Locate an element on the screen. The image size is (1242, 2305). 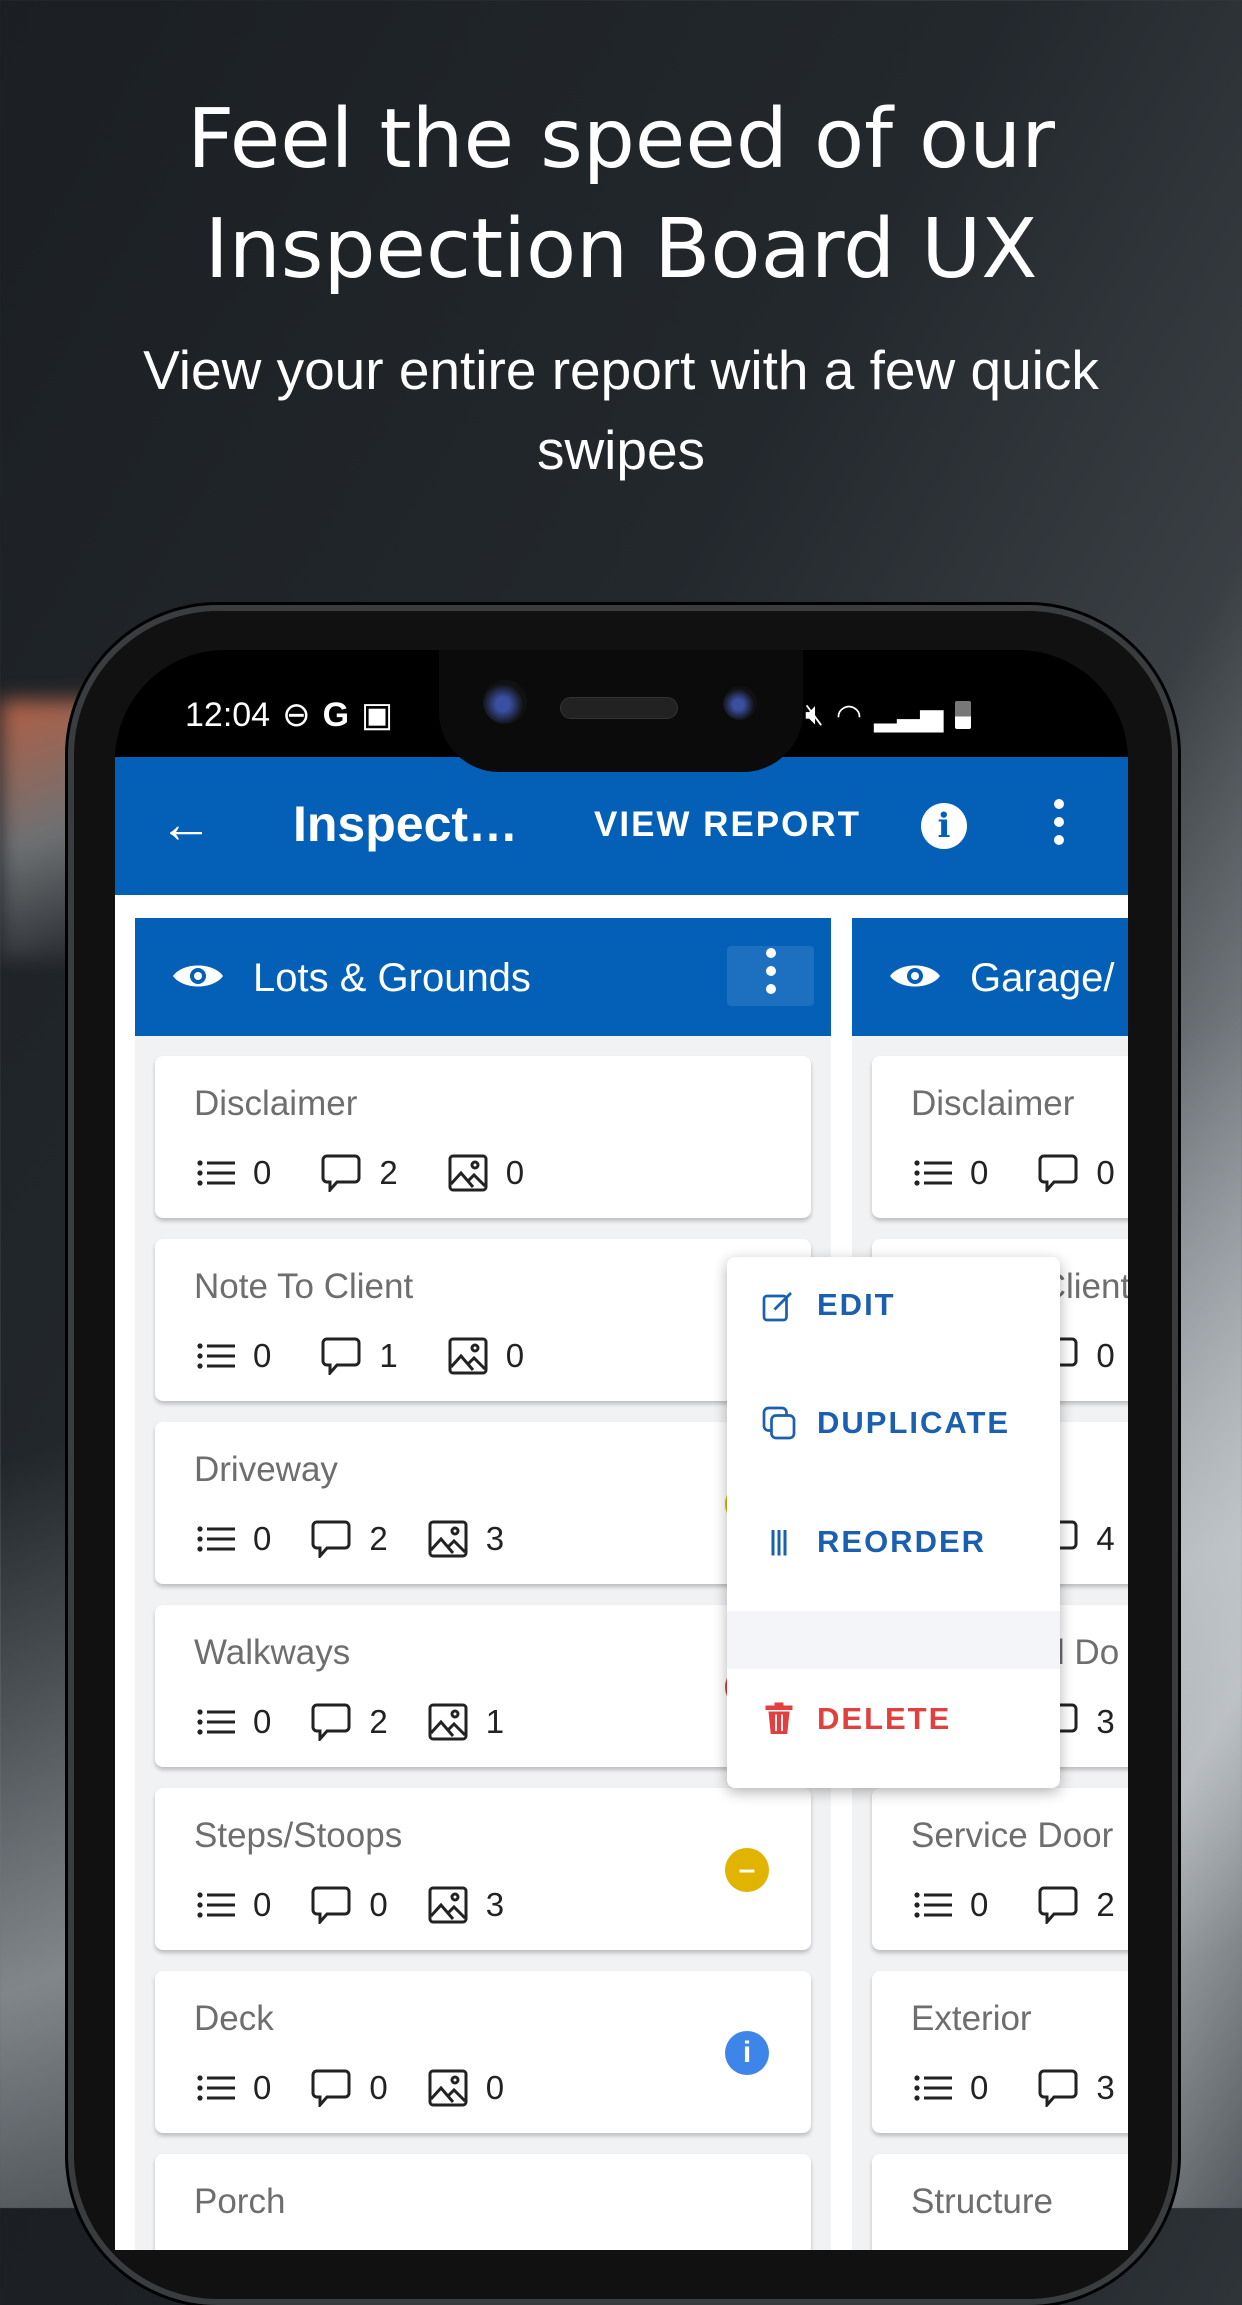
back-arrow-icon: ← is located at coordinates (186, 824).